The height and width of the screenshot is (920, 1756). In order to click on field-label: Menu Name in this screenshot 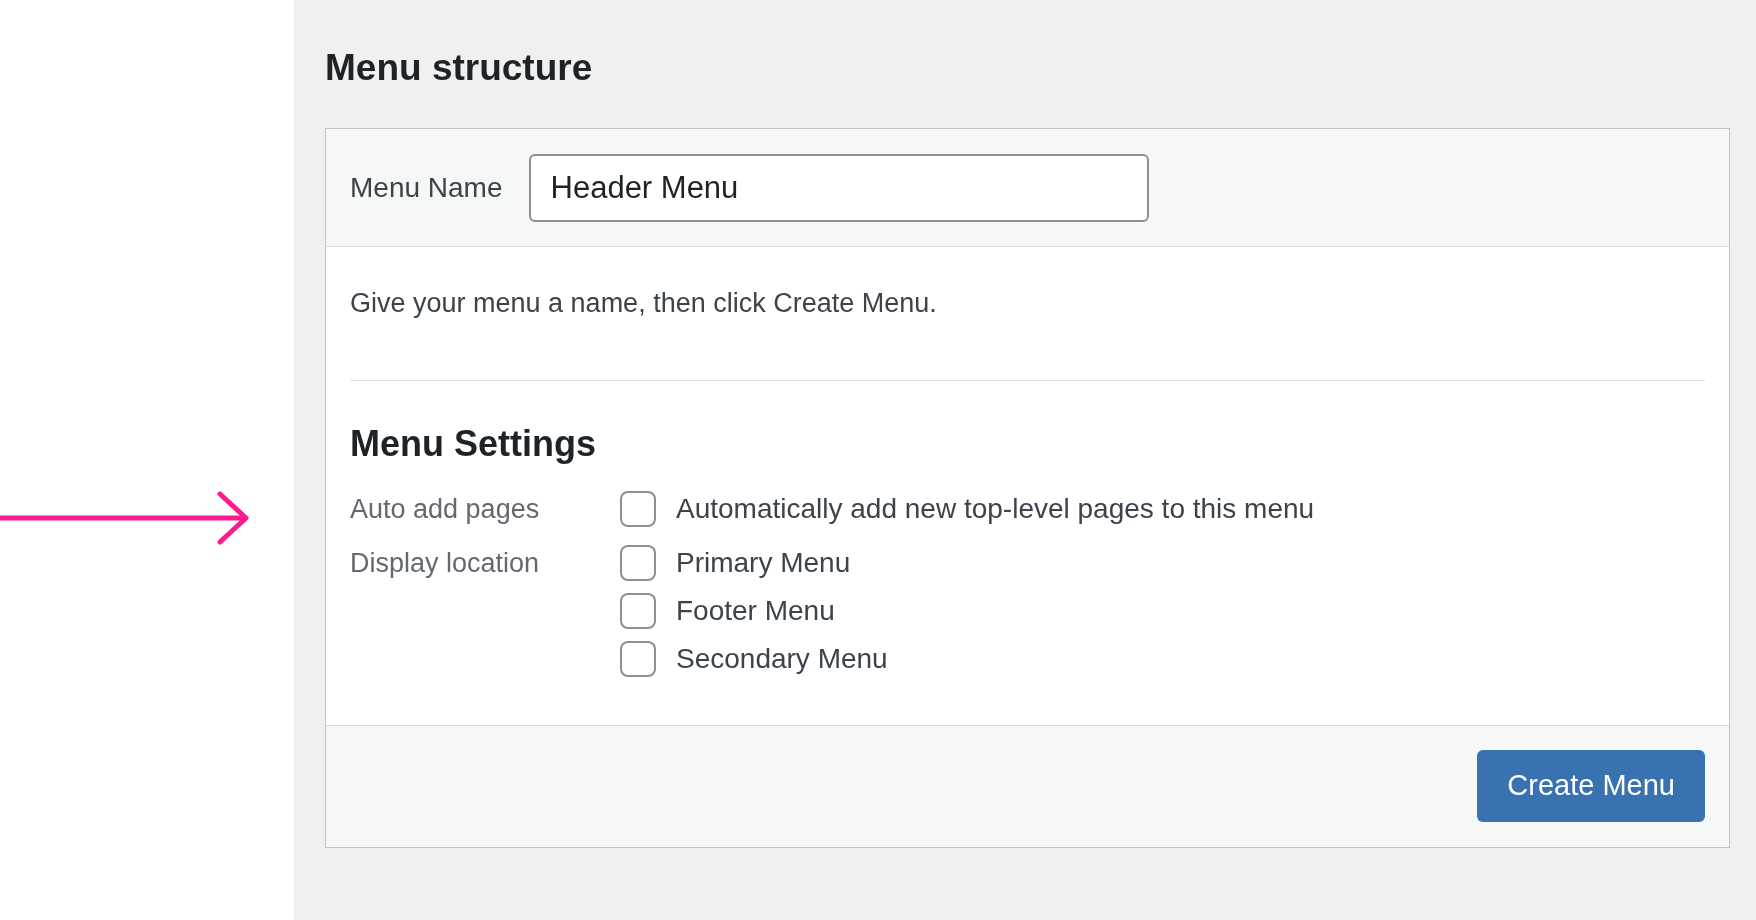, I will do `click(426, 187)`.